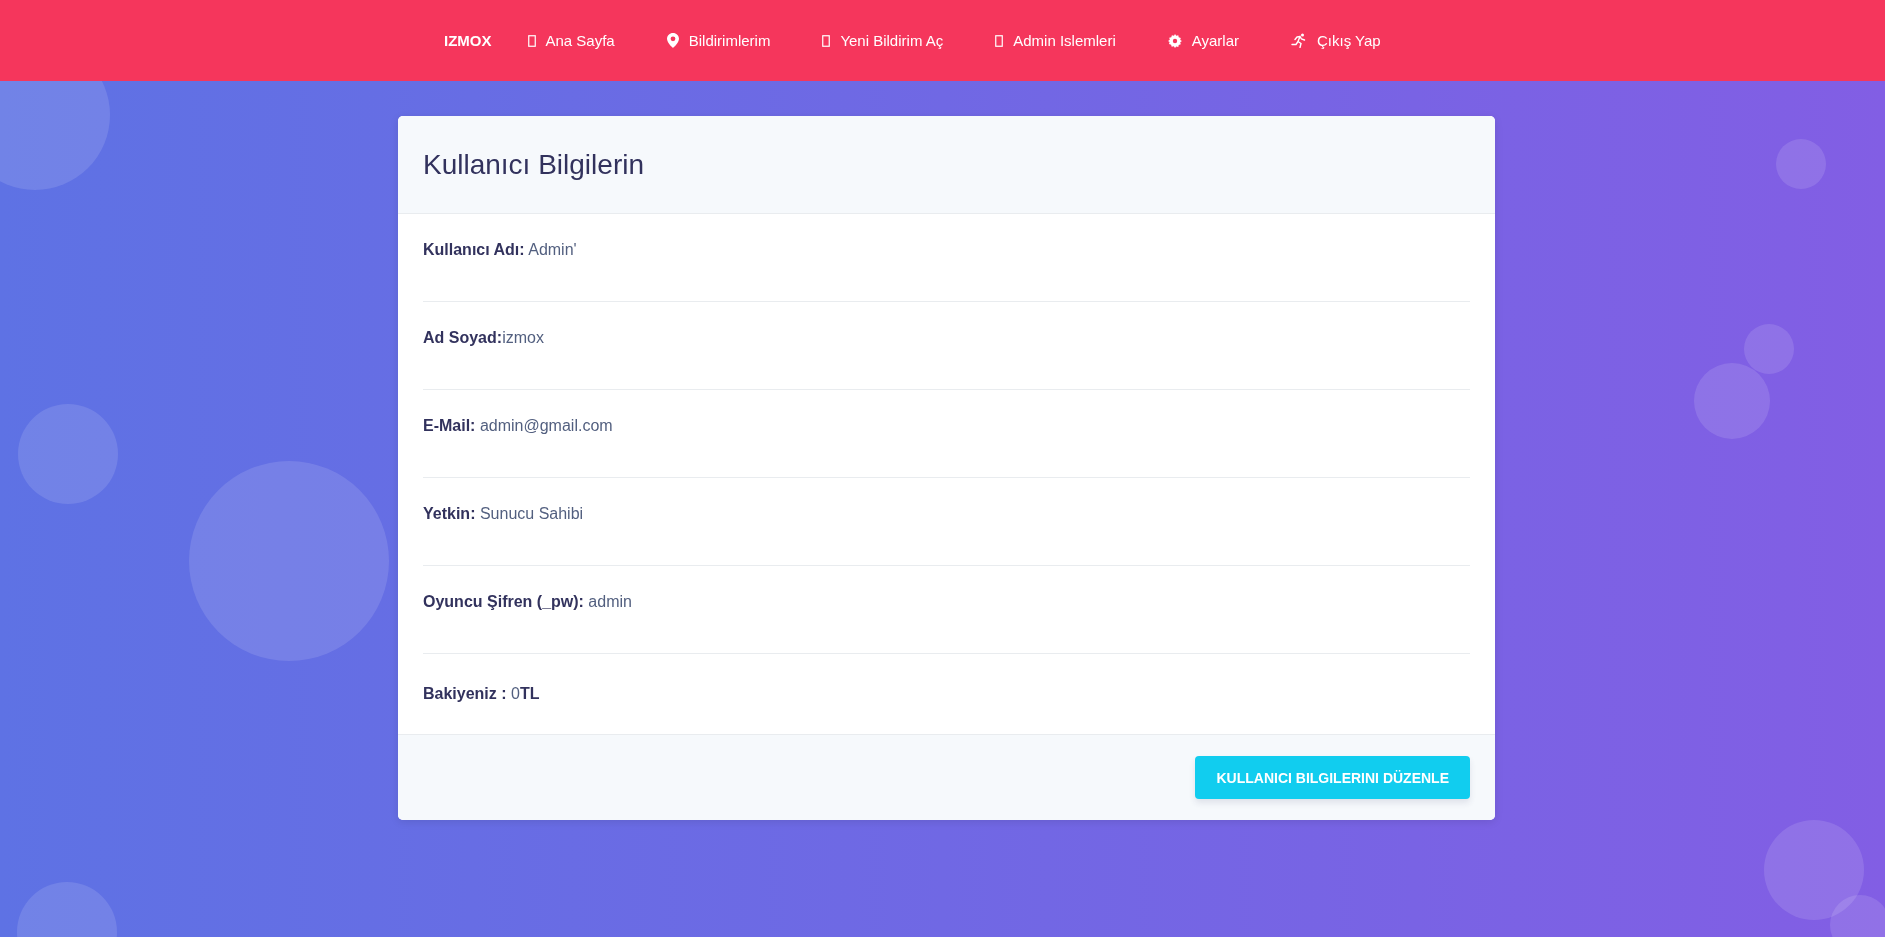 The width and height of the screenshot is (1885, 937). I want to click on info-row-text: E-Mail: admin@gmail.com, so click(946, 434).